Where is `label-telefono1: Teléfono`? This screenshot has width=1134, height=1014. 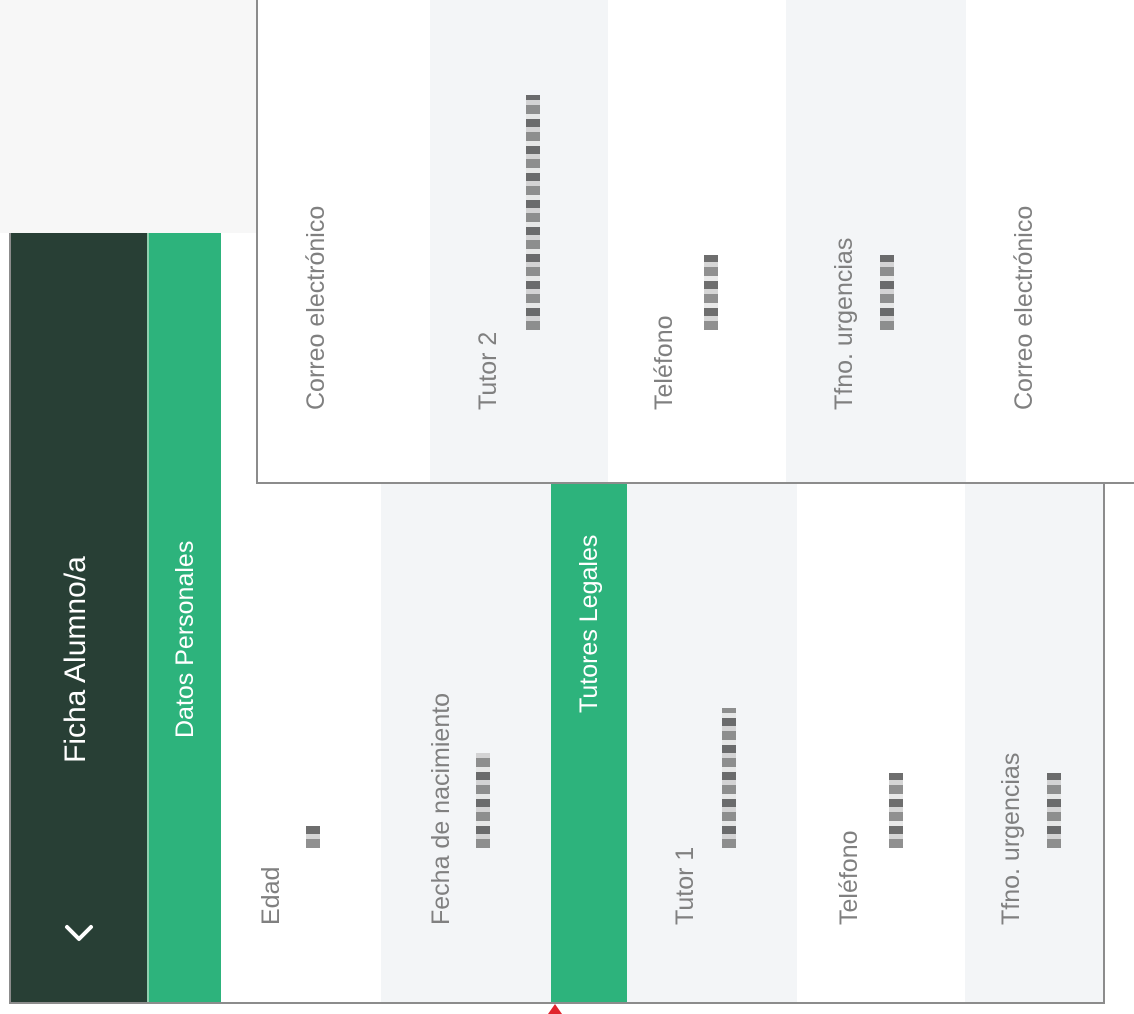 label-telefono1: Teléfono is located at coordinates (849, 877).